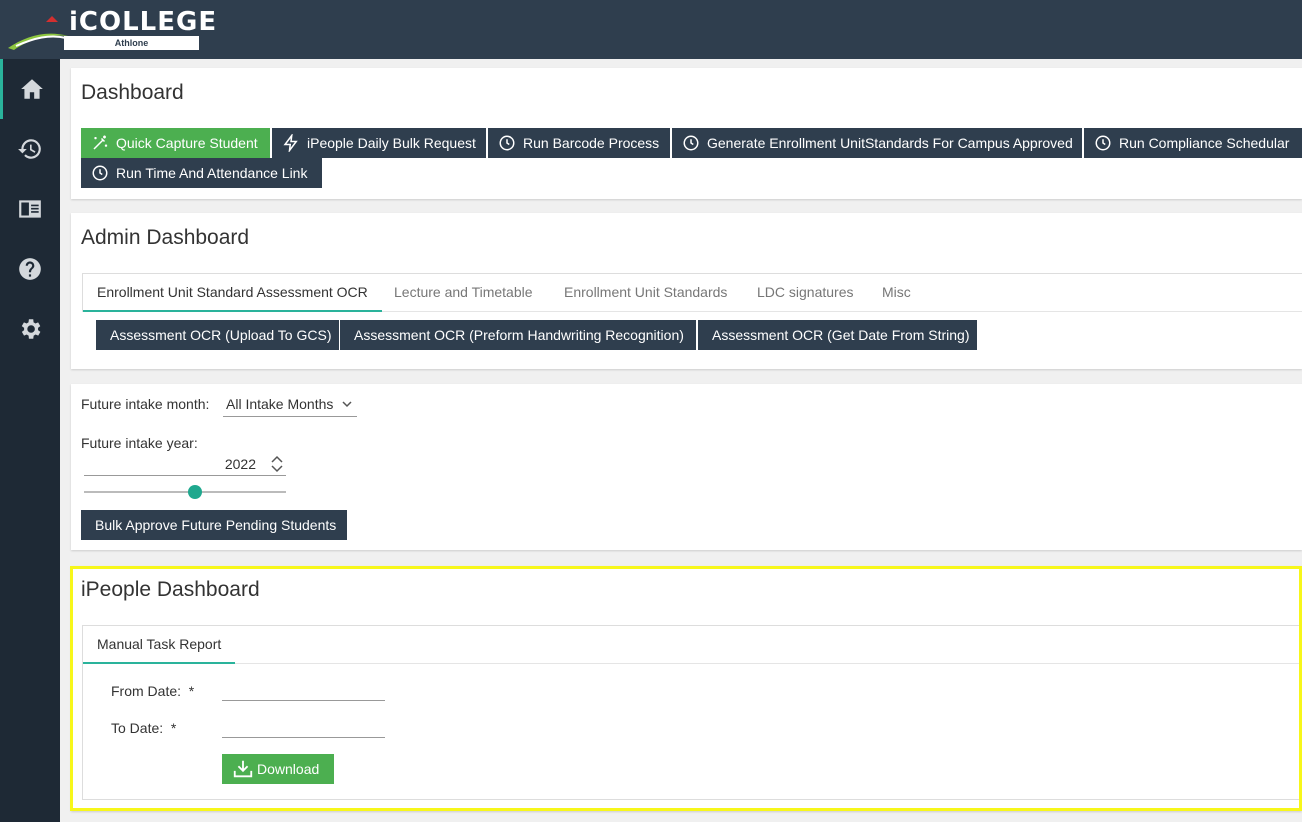 This screenshot has width=1302, height=822. Describe the element at coordinates (100, 143) in the screenshot. I see `magic-wand-icon` at that location.